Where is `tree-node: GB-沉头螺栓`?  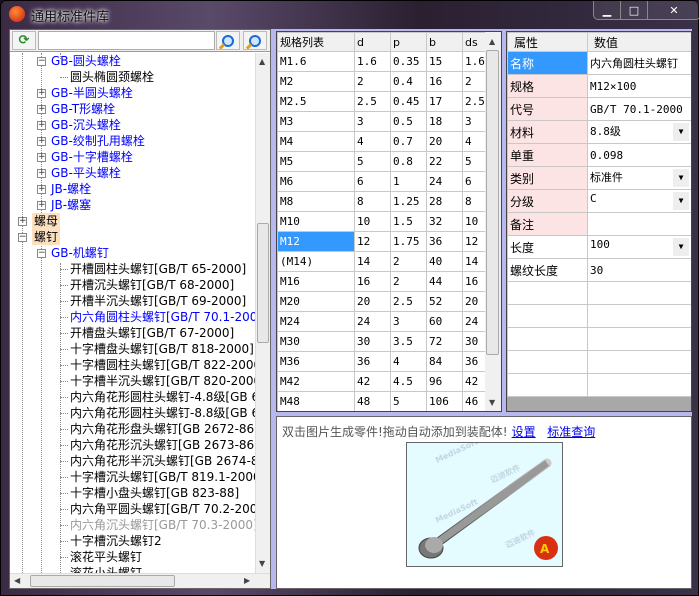 tree-node: GB-沉头螺栓 is located at coordinates (86, 125).